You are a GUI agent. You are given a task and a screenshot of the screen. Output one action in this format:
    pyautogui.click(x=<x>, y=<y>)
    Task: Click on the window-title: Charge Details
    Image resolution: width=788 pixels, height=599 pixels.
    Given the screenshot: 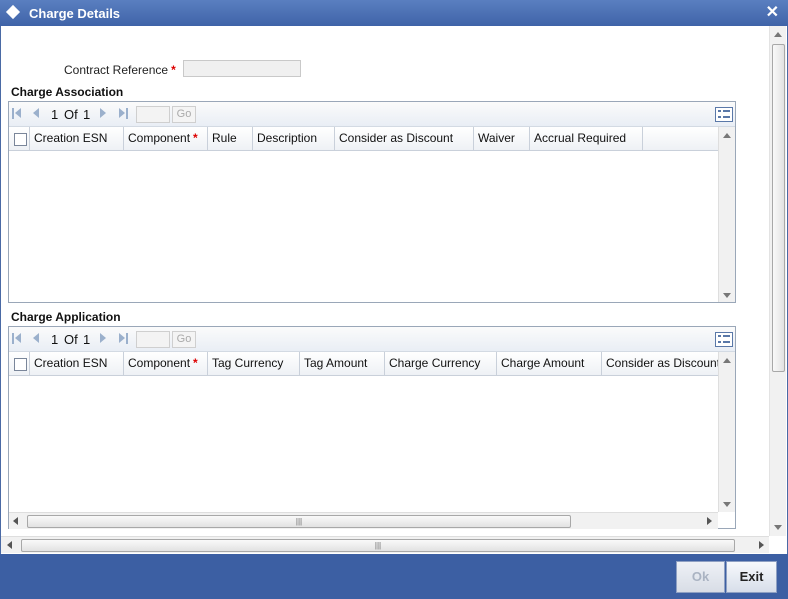 What is the action you would take?
    pyautogui.click(x=75, y=13)
    